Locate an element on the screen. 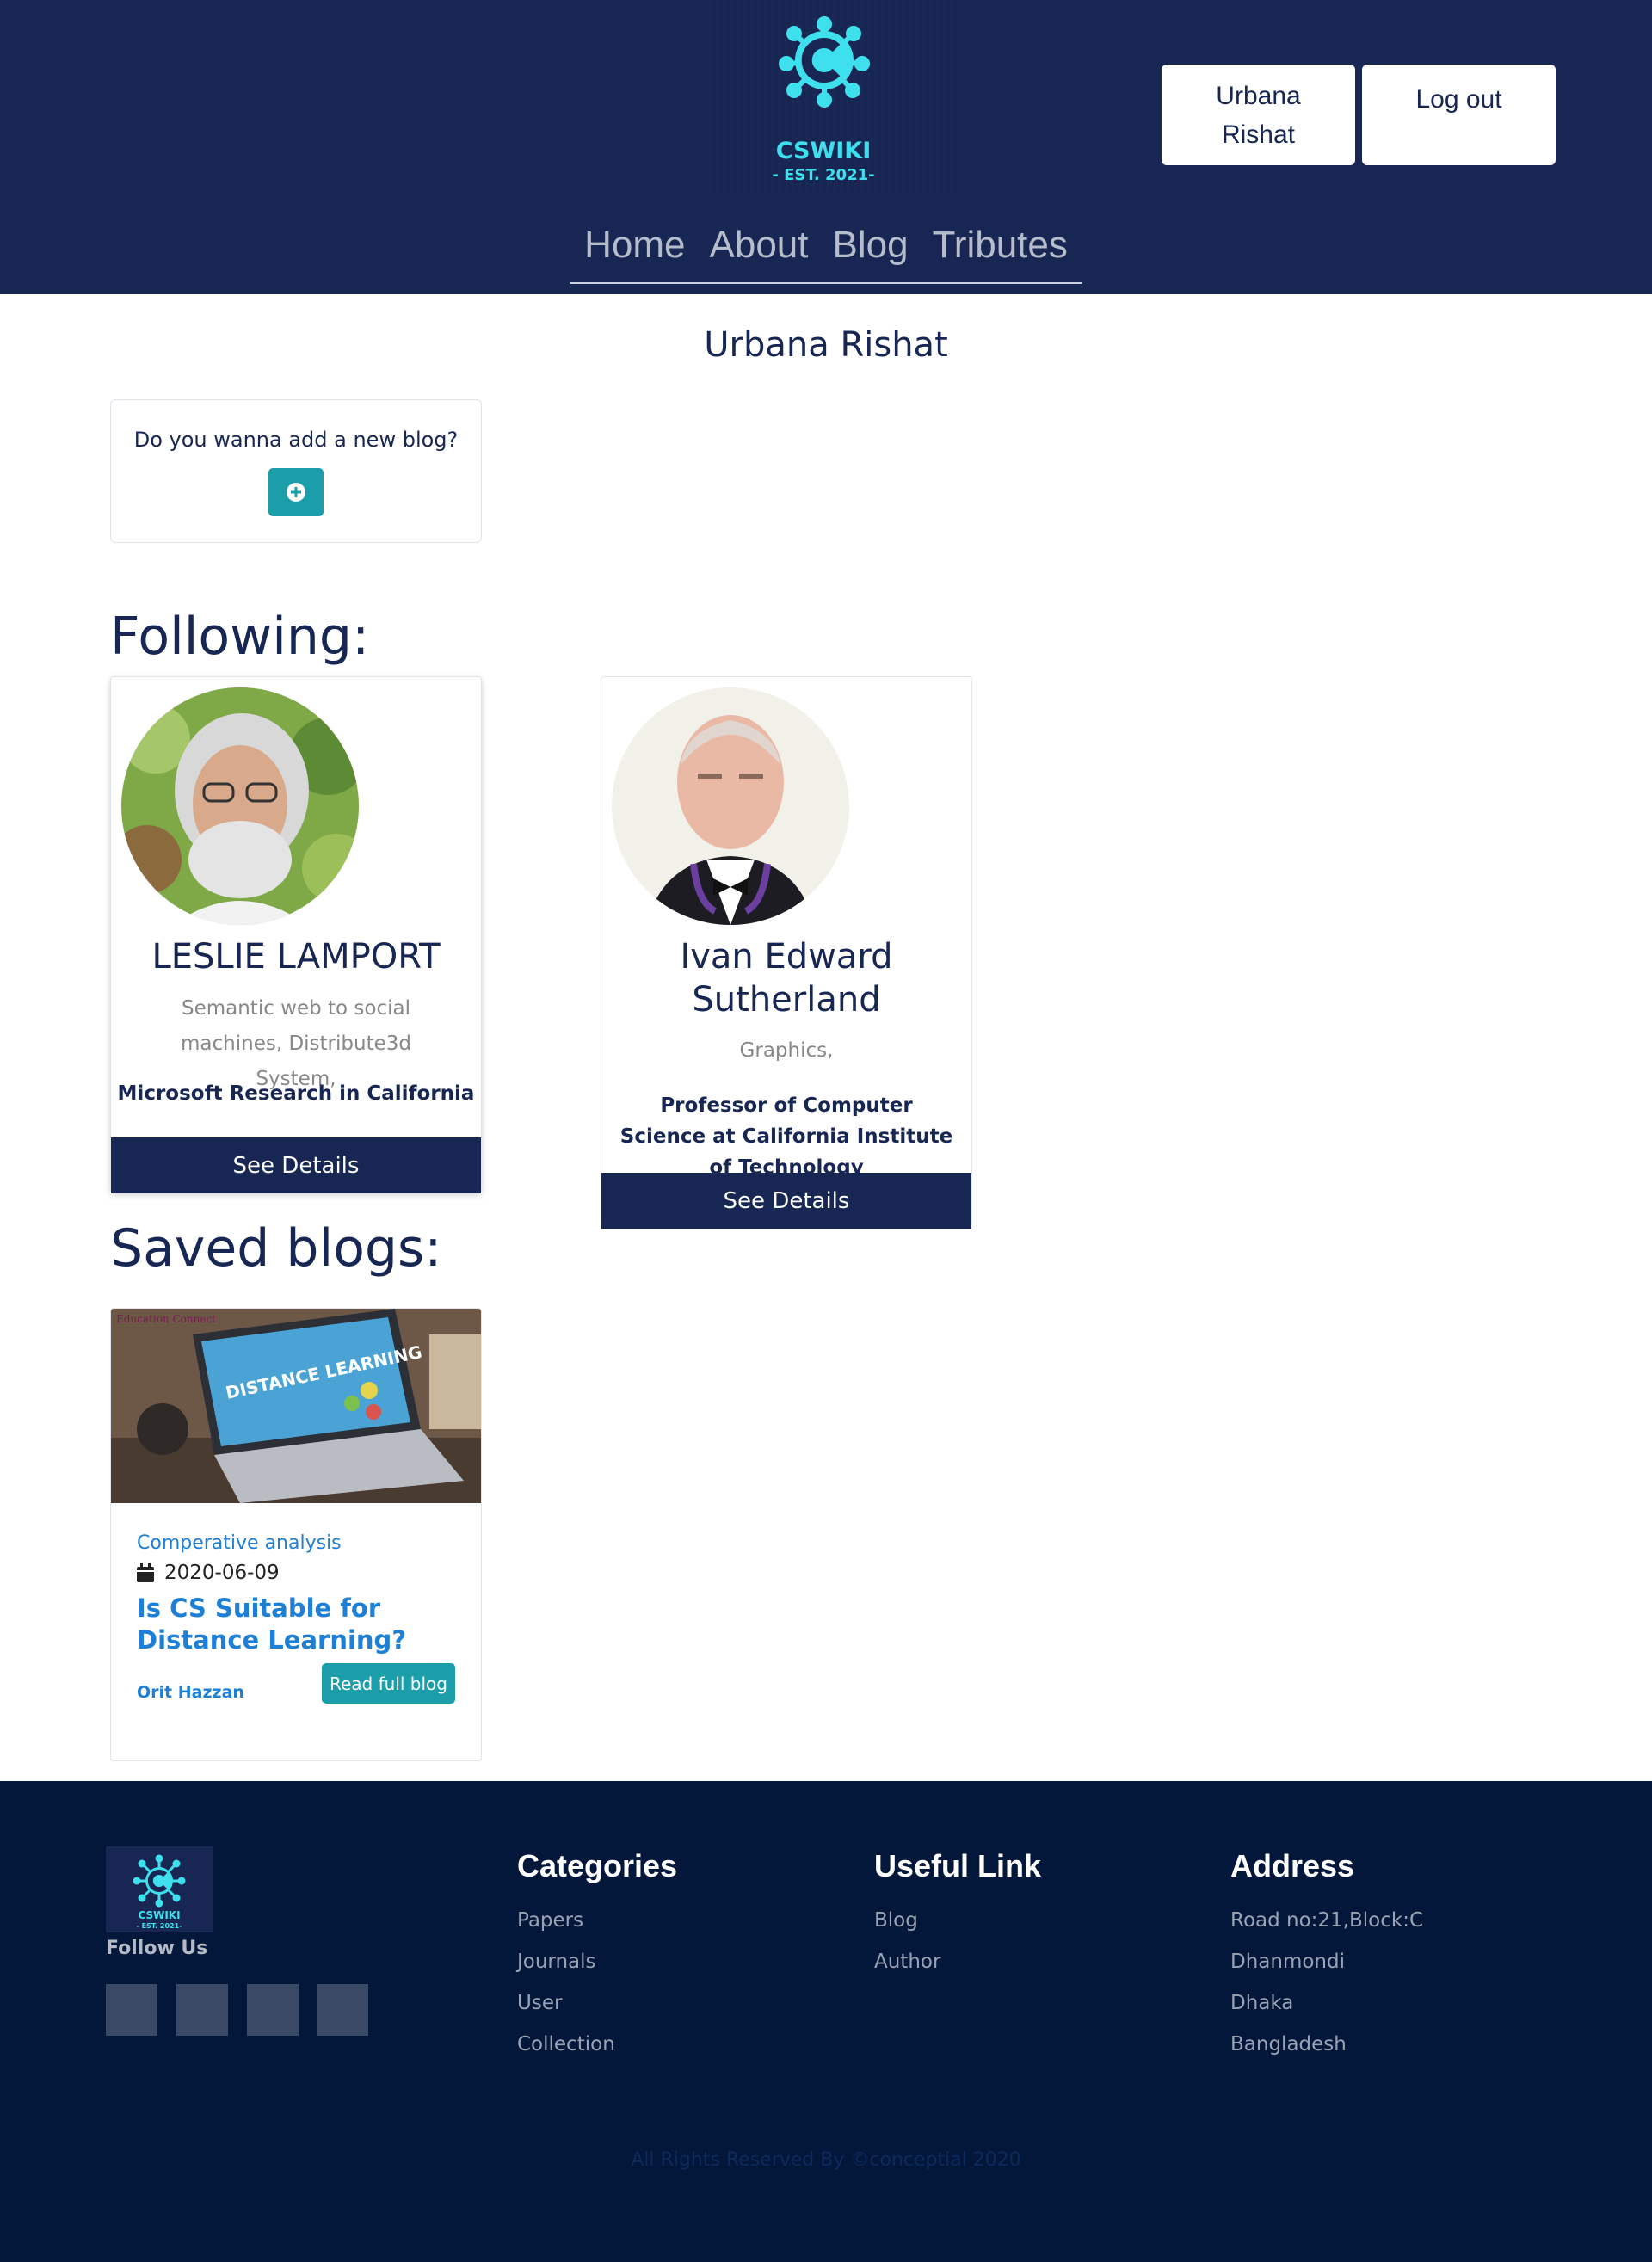  site-logo: CSWIKI - EST. 2021- is located at coordinates (829, 98).